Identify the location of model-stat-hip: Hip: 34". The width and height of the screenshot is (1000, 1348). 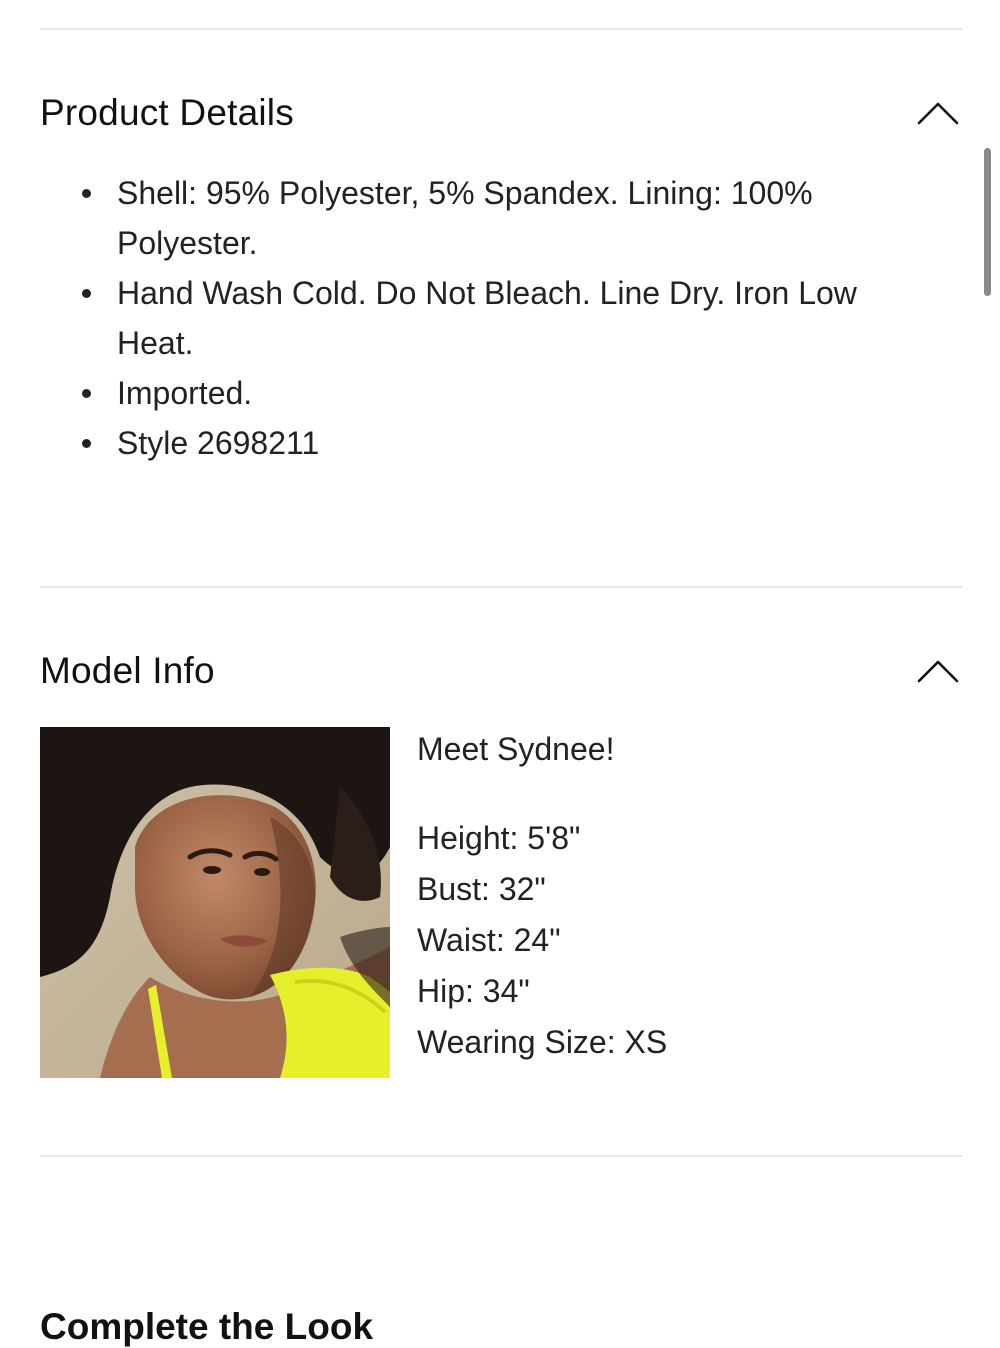
(473, 991).